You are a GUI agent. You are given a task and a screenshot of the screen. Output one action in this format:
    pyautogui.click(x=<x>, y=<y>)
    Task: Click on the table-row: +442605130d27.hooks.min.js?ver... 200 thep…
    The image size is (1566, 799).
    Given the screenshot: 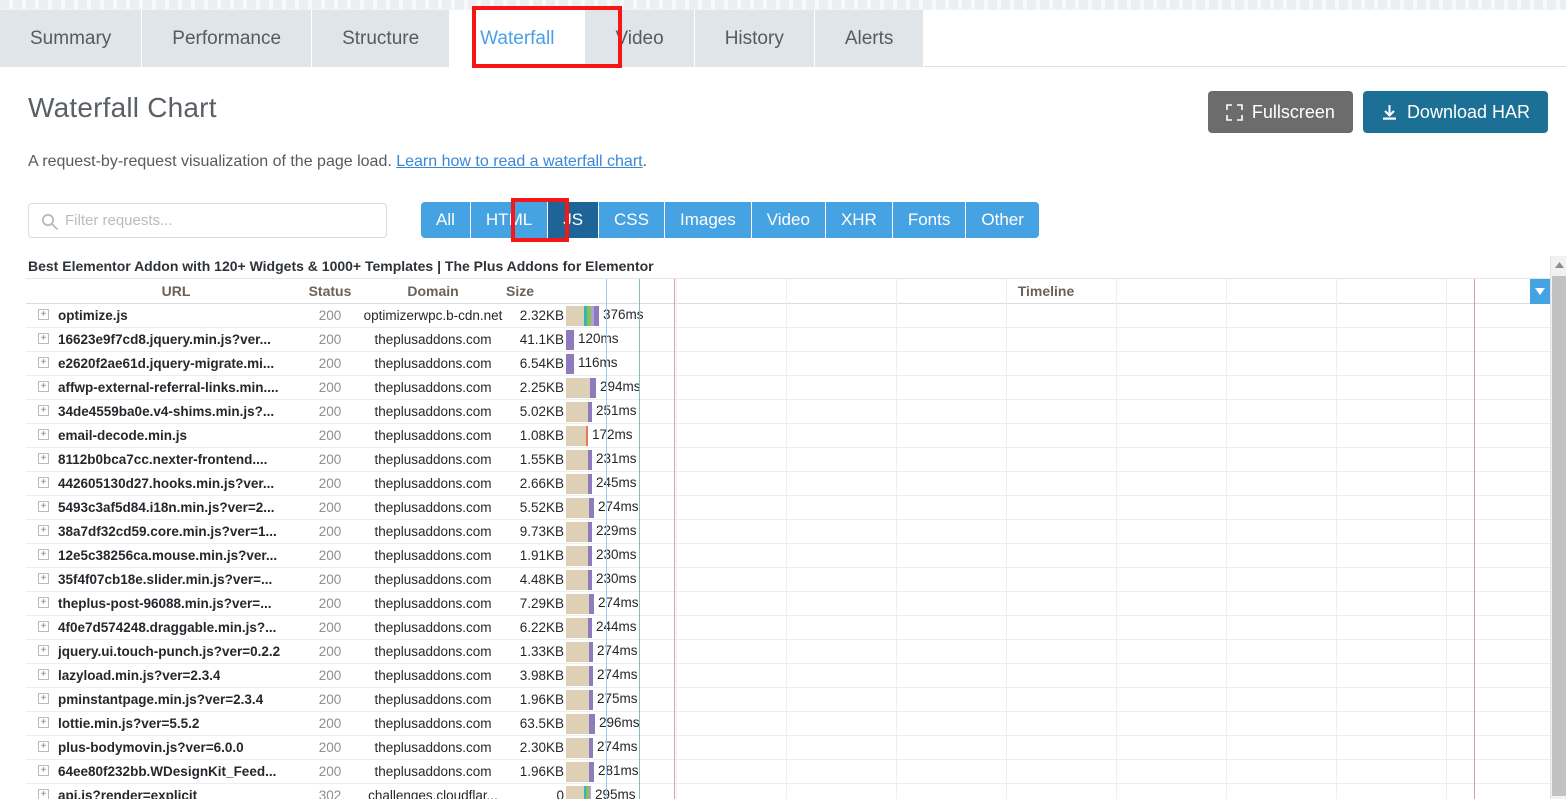 What is the action you would take?
    pyautogui.click(x=788, y=484)
    